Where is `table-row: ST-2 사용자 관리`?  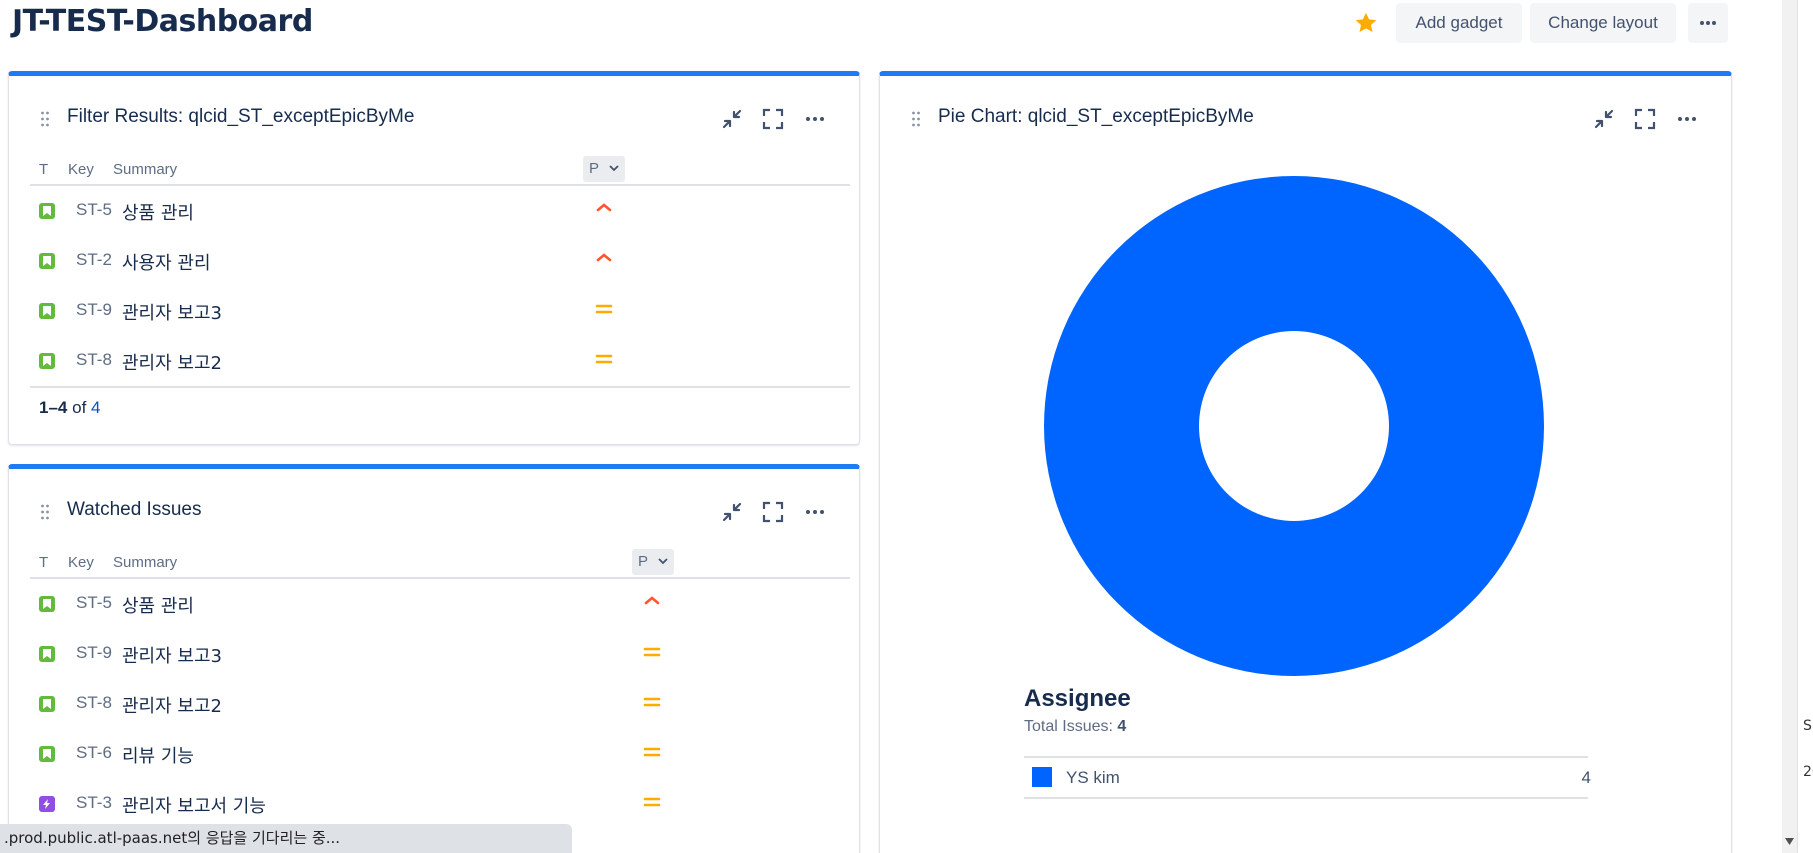
table-row: ST-2 사용자 관리 is located at coordinates (440, 261).